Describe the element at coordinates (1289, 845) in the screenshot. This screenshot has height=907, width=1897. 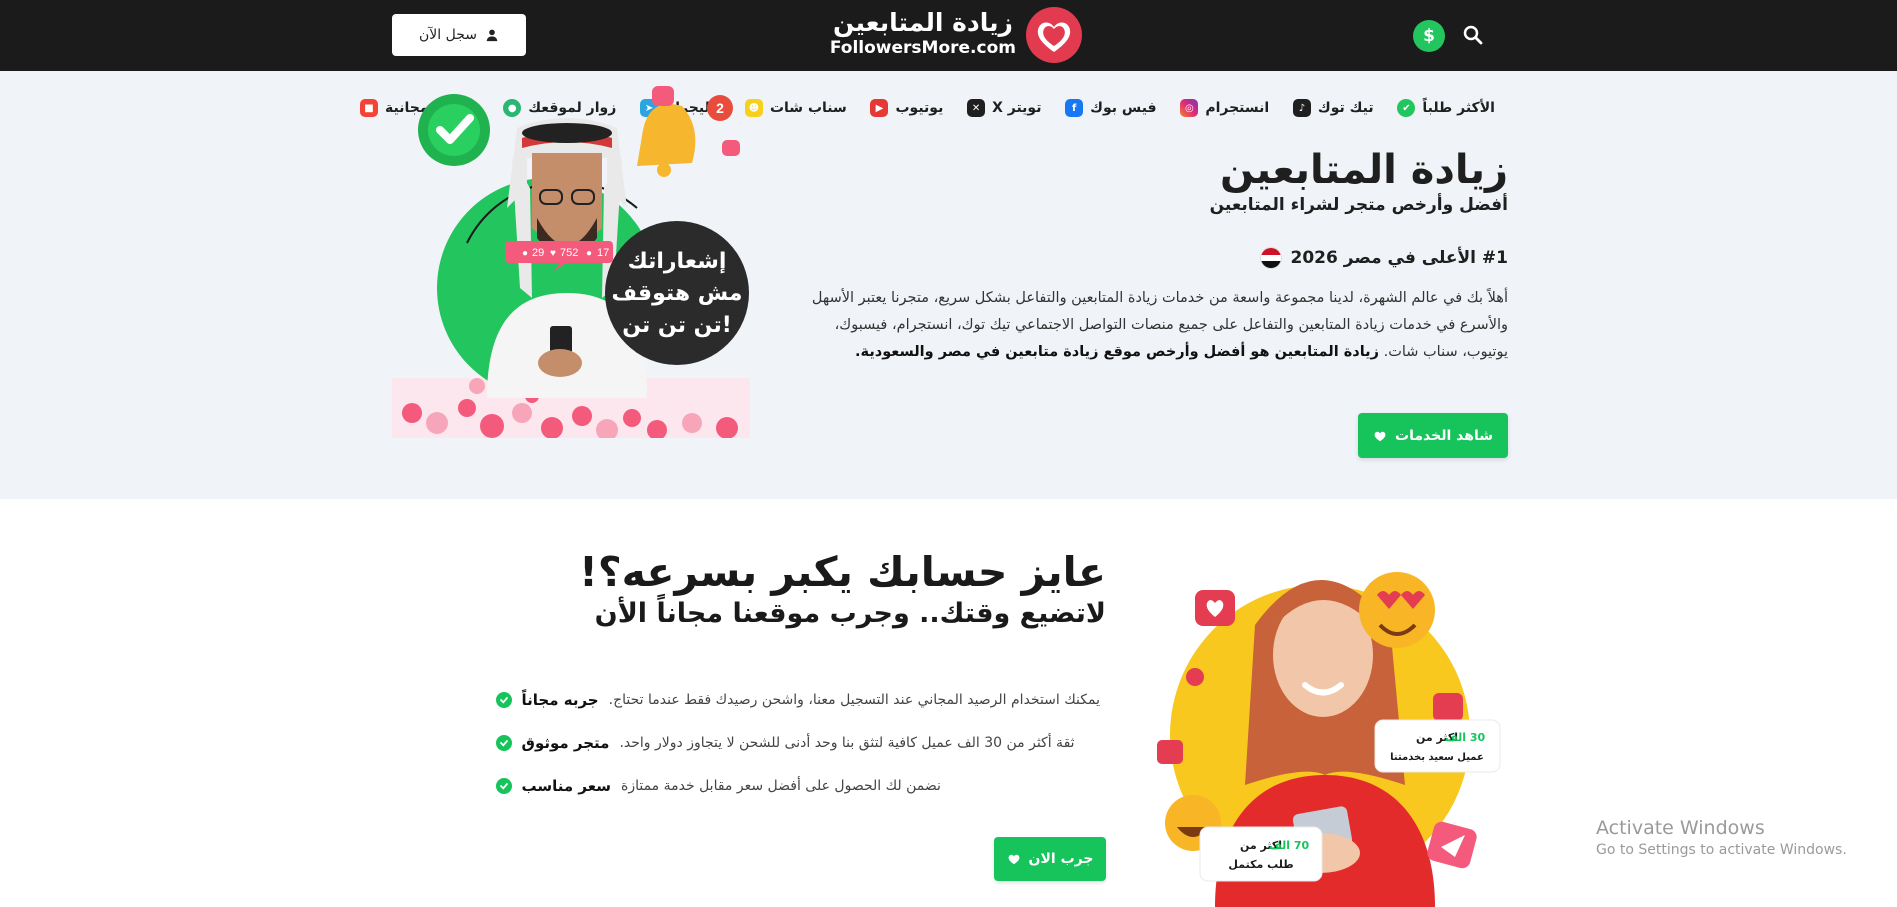
I see `card2-num: 70 الف` at that location.